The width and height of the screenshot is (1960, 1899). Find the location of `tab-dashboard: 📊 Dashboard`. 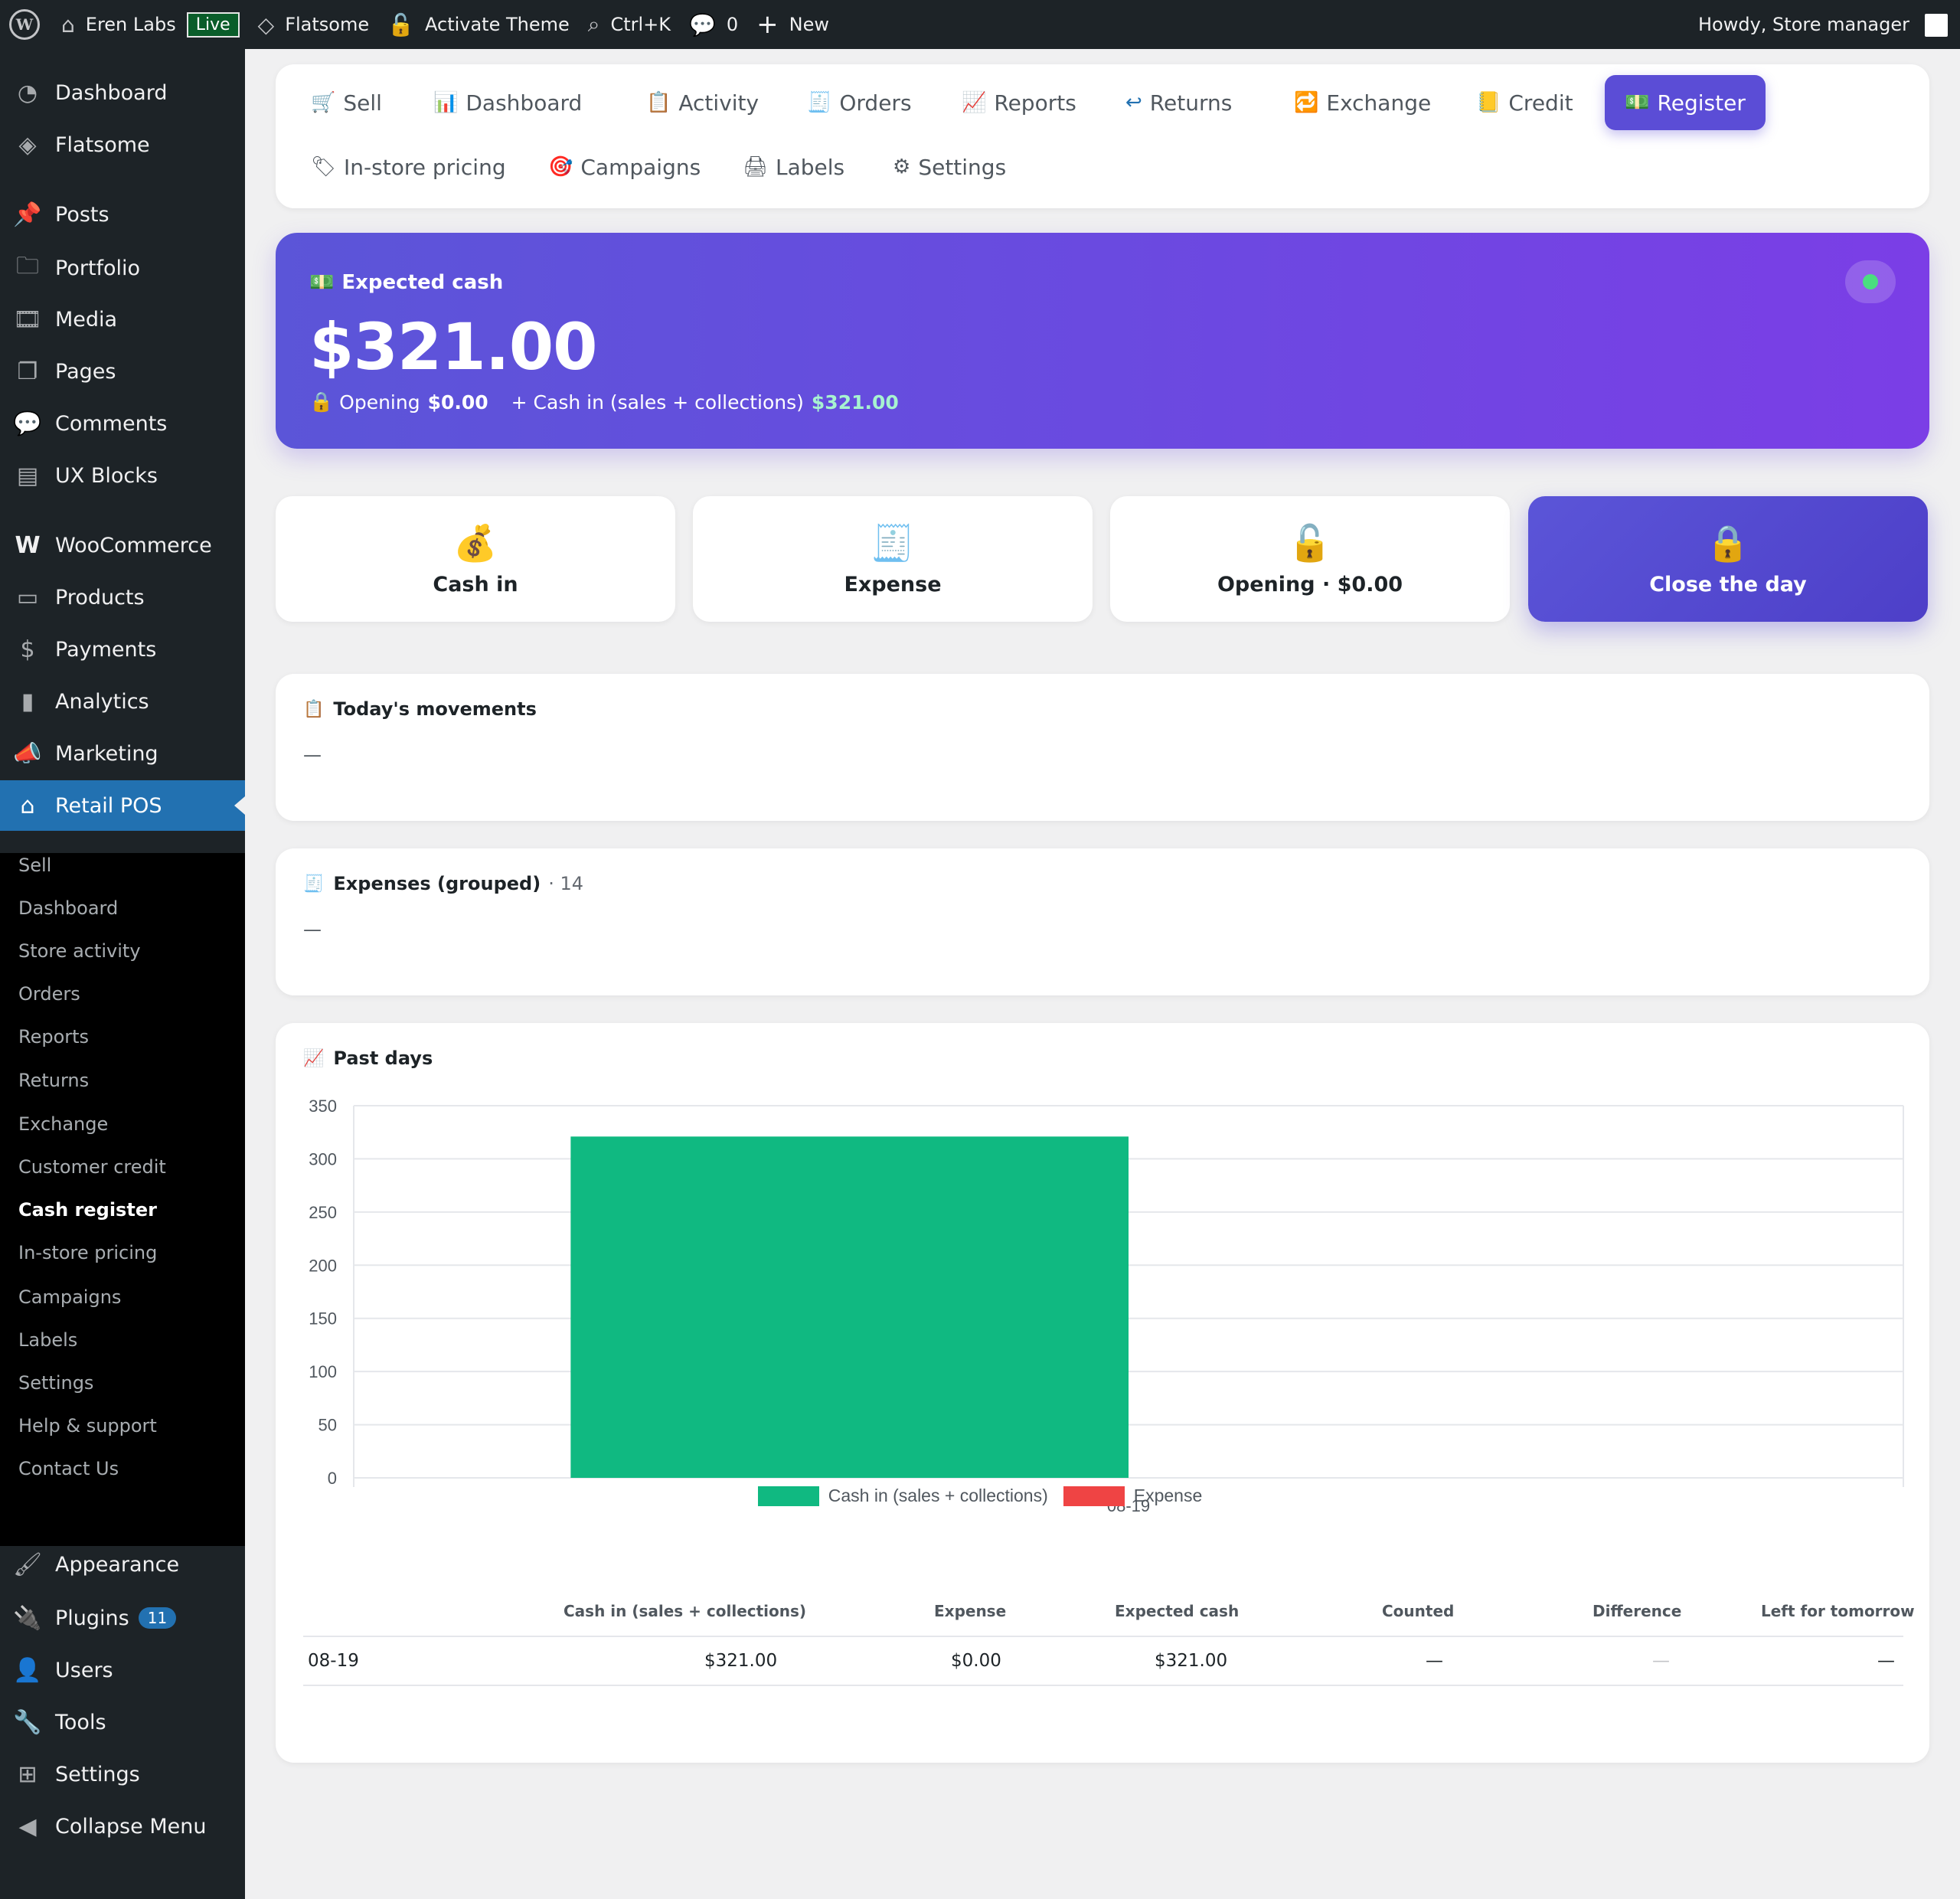

tab-dashboard: 📊 Dashboard is located at coordinates (507, 102).